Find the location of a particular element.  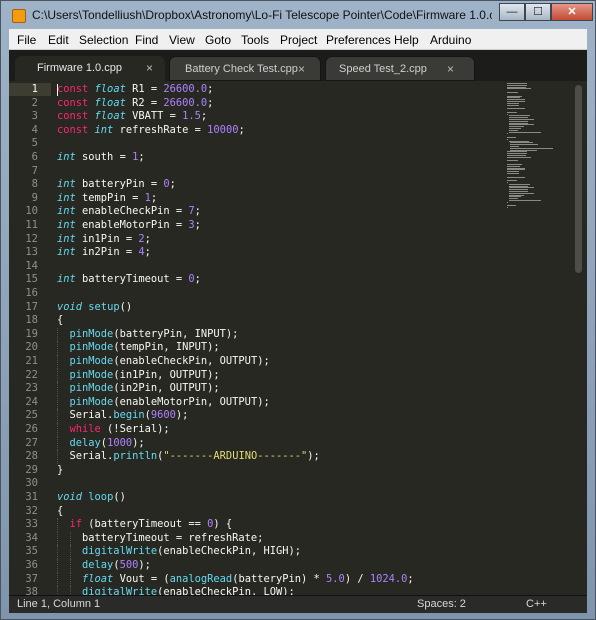

menu-project: Project is located at coordinates (298, 40).